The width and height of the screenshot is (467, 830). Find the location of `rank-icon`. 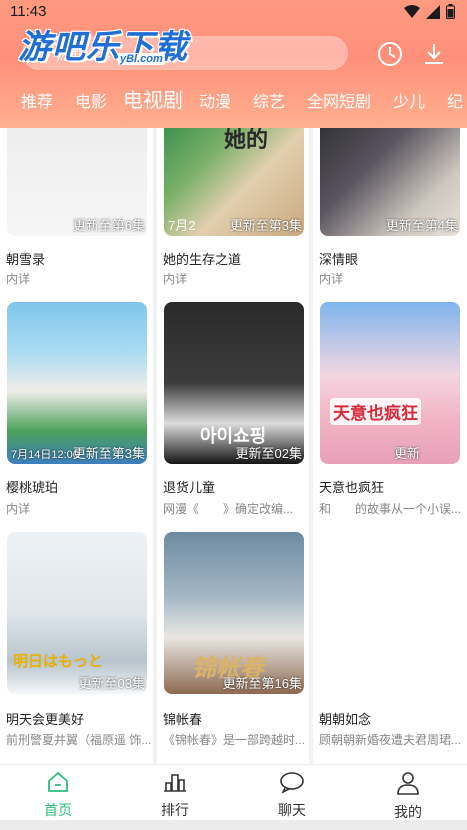

rank-icon is located at coordinates (175, 783).